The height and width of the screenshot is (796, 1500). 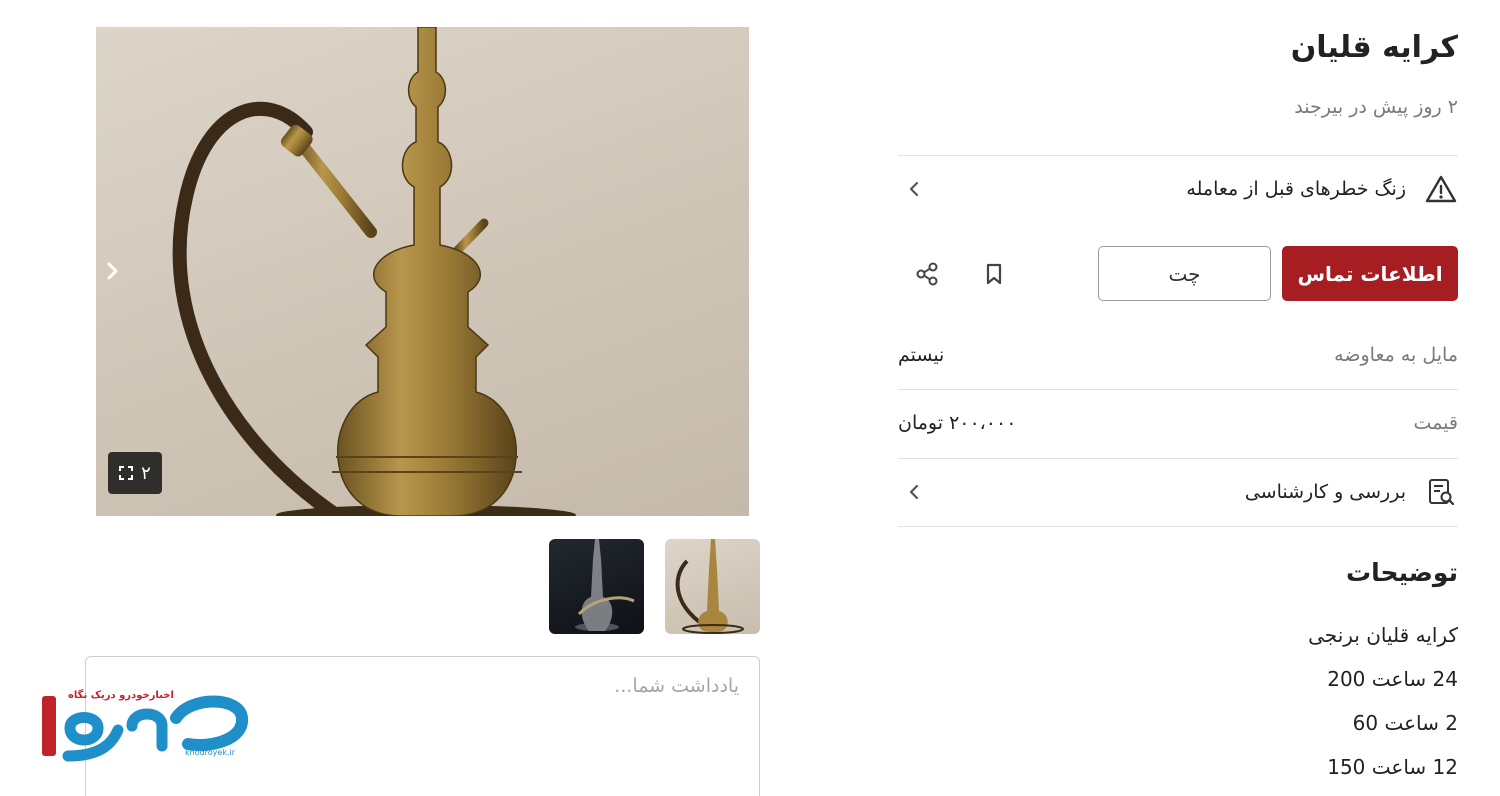 I want to click on ad-time-location: ۲ روز پیش در بیرجند, so click(x=1376, y=107).